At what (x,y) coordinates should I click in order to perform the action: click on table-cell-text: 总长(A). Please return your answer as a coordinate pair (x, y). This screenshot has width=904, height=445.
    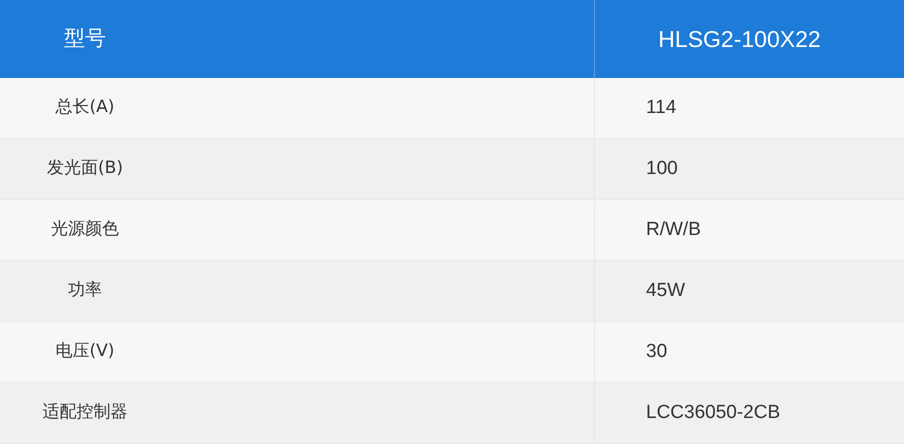
    Looking at the image, I should click on (85, 108).